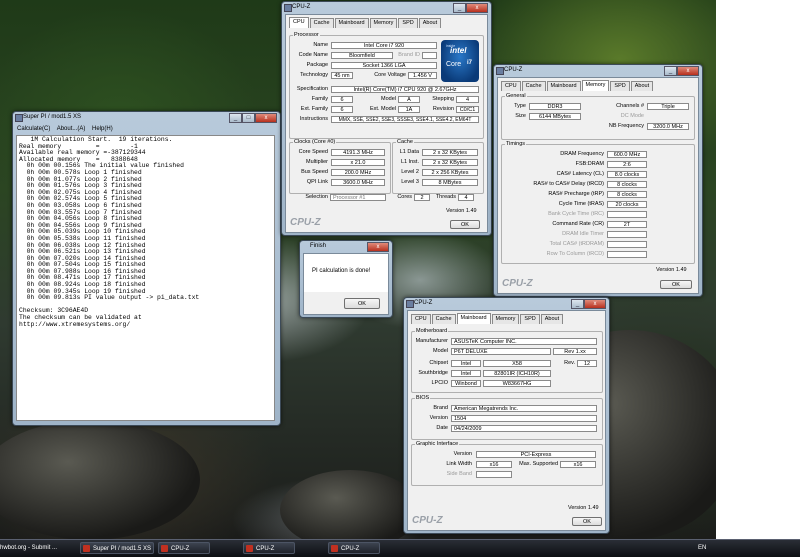  Describe the element at coordinates (346, 246) in the screenshot. I see `finish-titlebar: Finish x` at that location.